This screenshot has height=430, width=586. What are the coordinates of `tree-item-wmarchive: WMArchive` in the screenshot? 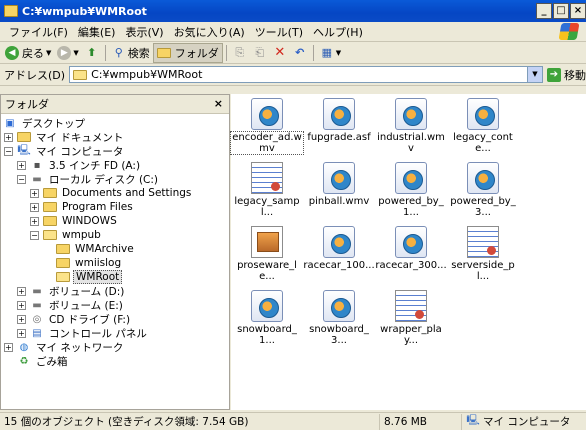 It's located at (115, 249).